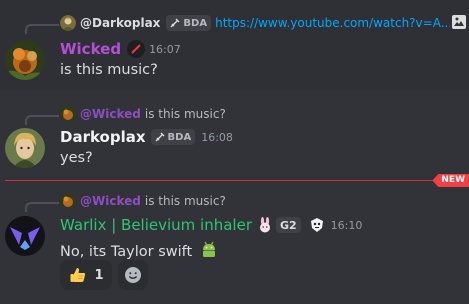 This screenshot has width=469, height=304. I want to click on darkoplax-avatar, so click(25, 148).